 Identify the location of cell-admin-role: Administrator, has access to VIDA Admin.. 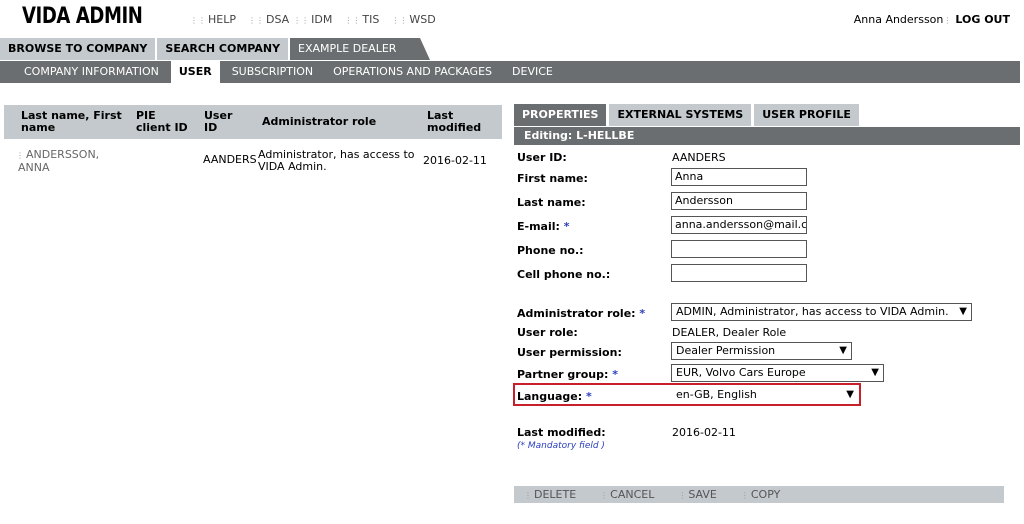
(336, 161).